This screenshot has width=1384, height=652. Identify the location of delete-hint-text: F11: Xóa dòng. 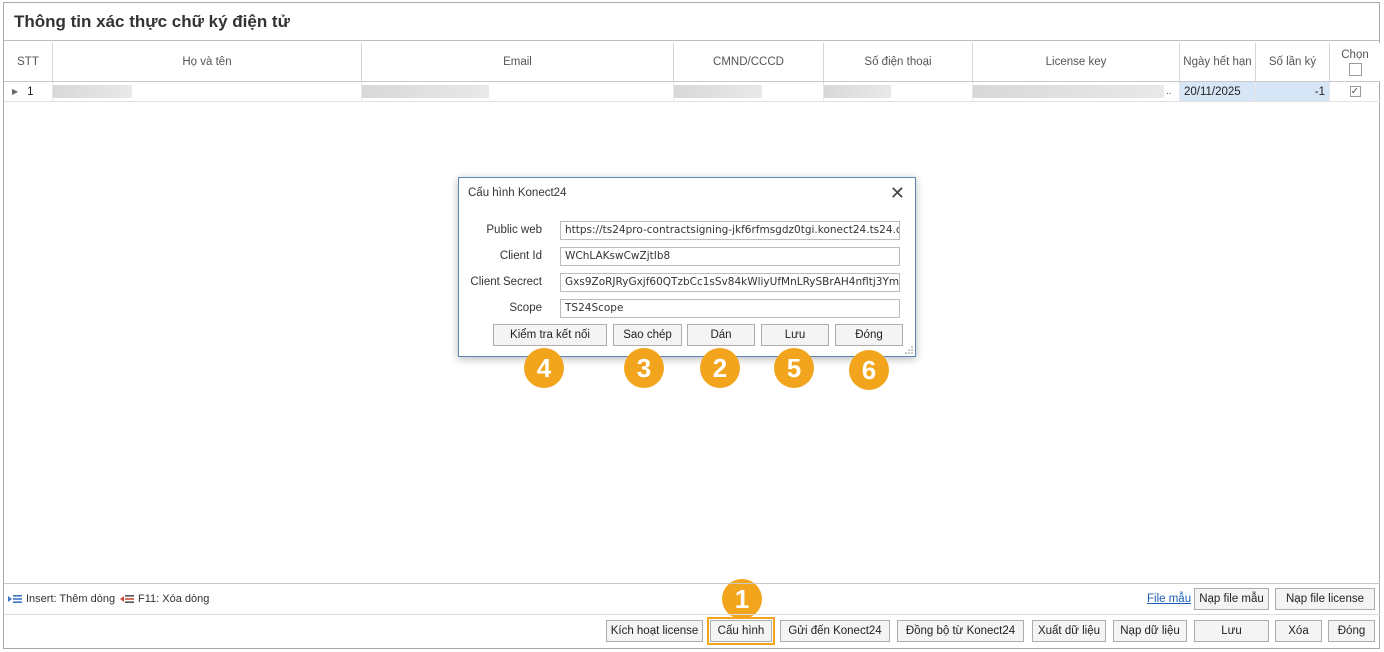
(174, 599).